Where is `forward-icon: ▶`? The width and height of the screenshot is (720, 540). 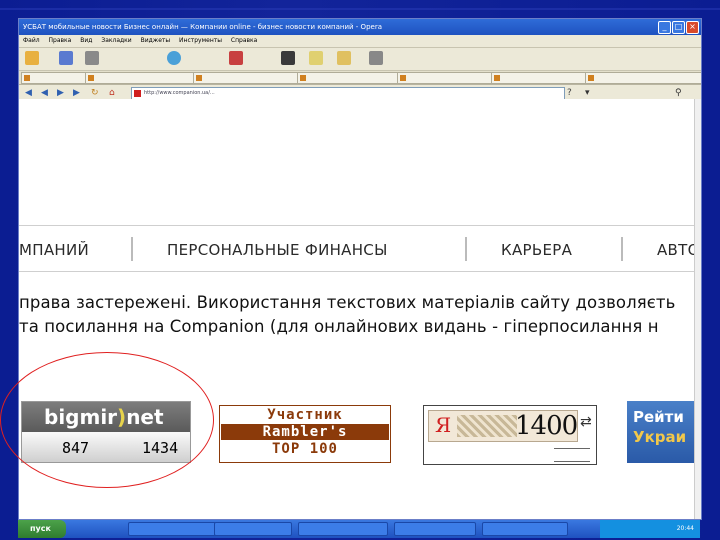
forward-icon: ▶ is located at coordinates (60, 93).